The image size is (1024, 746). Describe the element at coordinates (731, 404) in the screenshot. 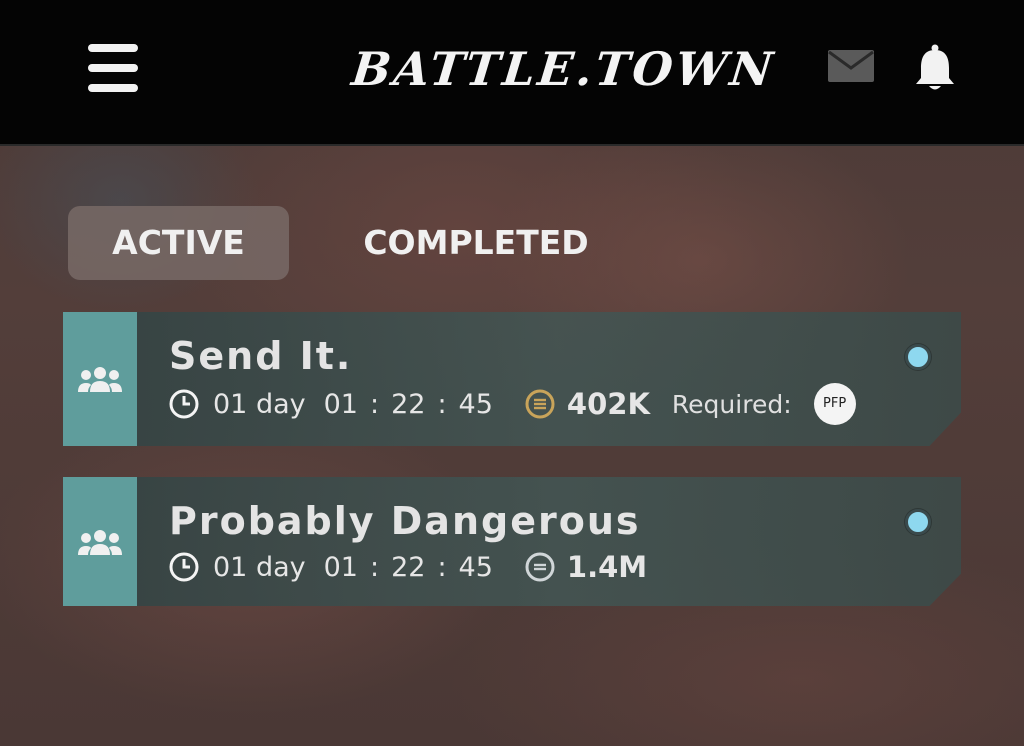

I see `required-label: Required:` at that location.